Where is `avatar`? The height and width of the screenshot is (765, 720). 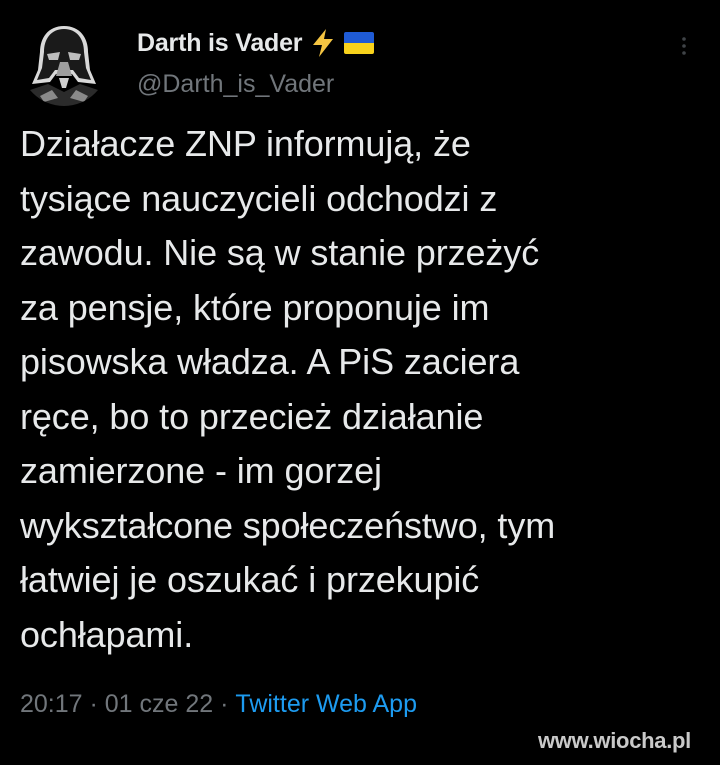
avatar is located at coordinates (64, 62).